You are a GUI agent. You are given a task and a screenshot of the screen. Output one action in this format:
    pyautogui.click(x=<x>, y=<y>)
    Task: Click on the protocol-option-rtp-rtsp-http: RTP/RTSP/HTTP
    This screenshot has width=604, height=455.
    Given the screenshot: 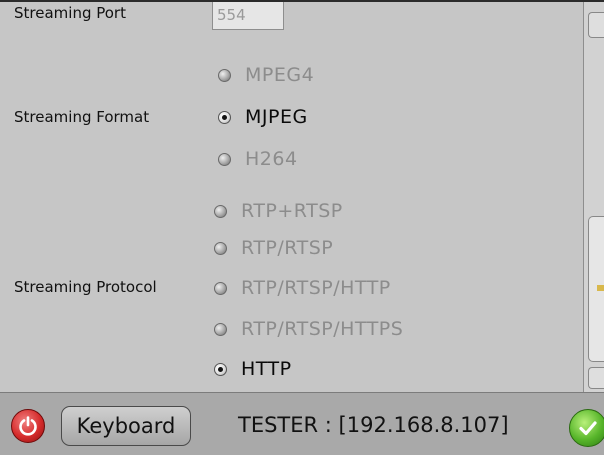 What is the action you would take?
    pyautogui.click(x=302, y=288)
    